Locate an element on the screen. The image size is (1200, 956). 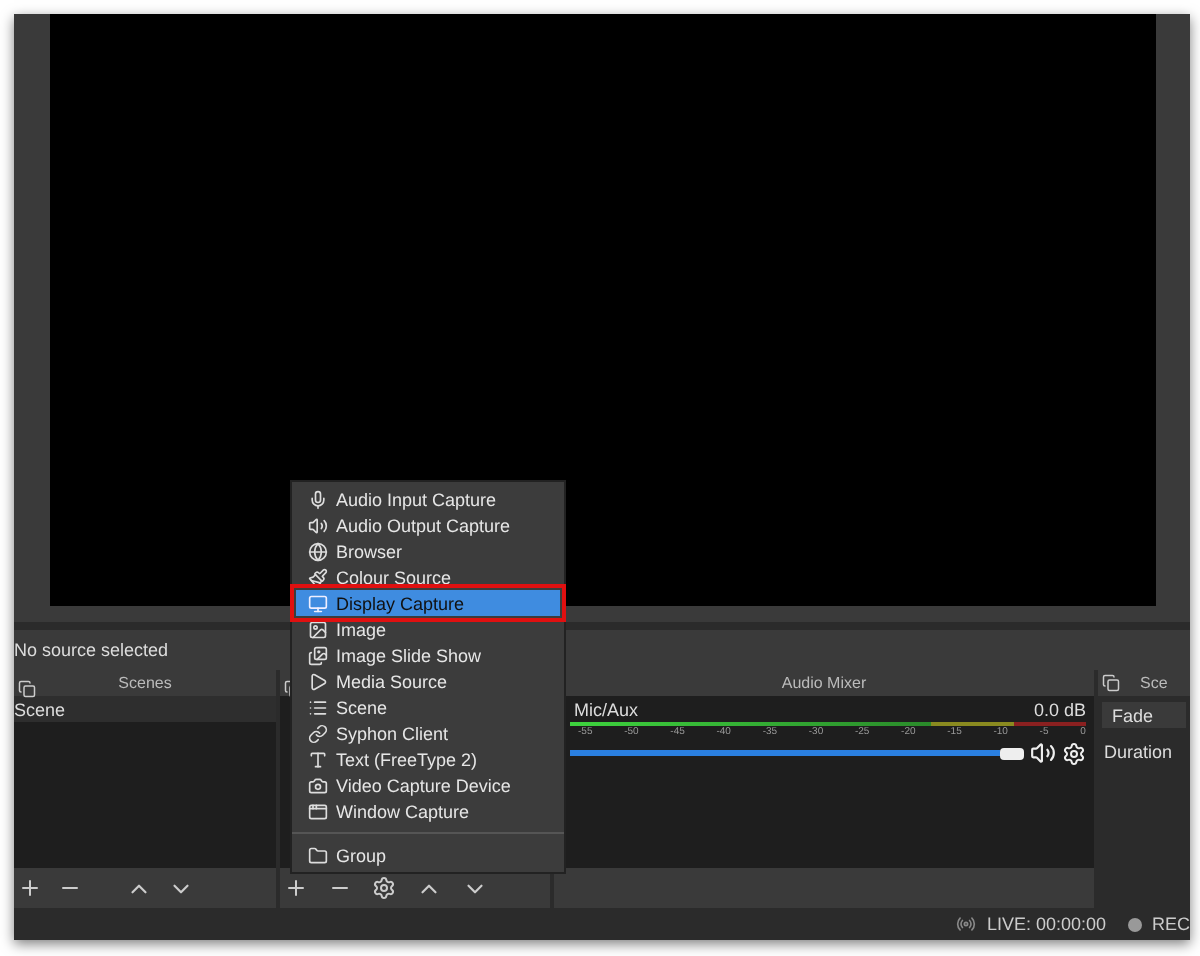
live-status: LIVE: 00:00:00 is located at coordinates (1046, 924).